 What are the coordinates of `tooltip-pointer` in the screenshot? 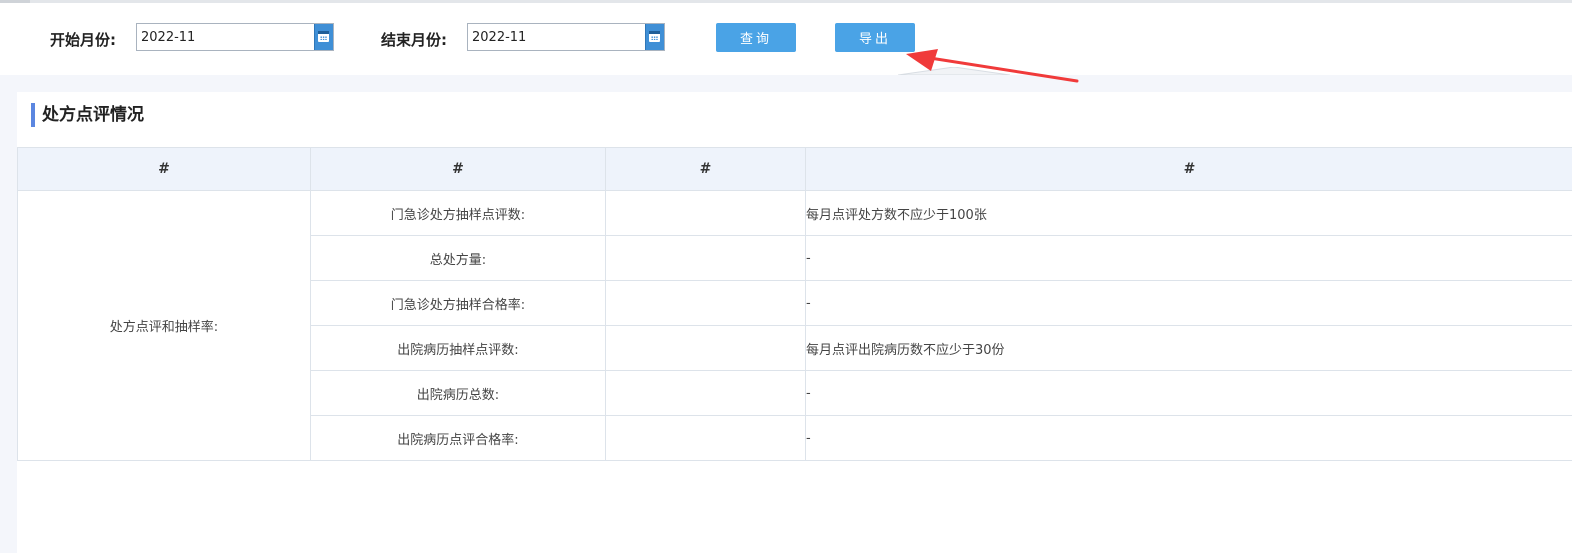 It's located at (954, 71).